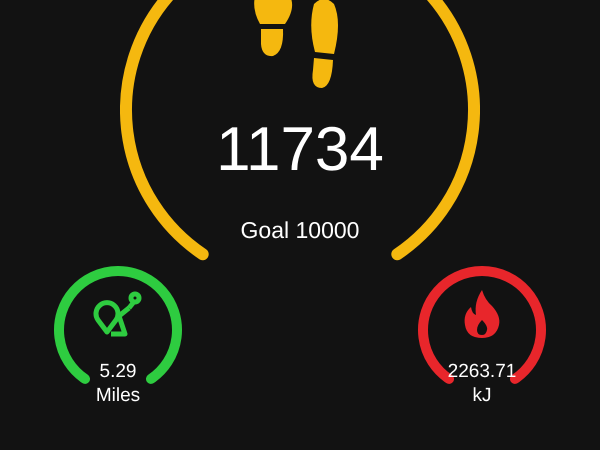  What do you see at coordinates (482, 396) in the screenshot?
I see `stat-unit: kJ` at bounding box center [482, 396].